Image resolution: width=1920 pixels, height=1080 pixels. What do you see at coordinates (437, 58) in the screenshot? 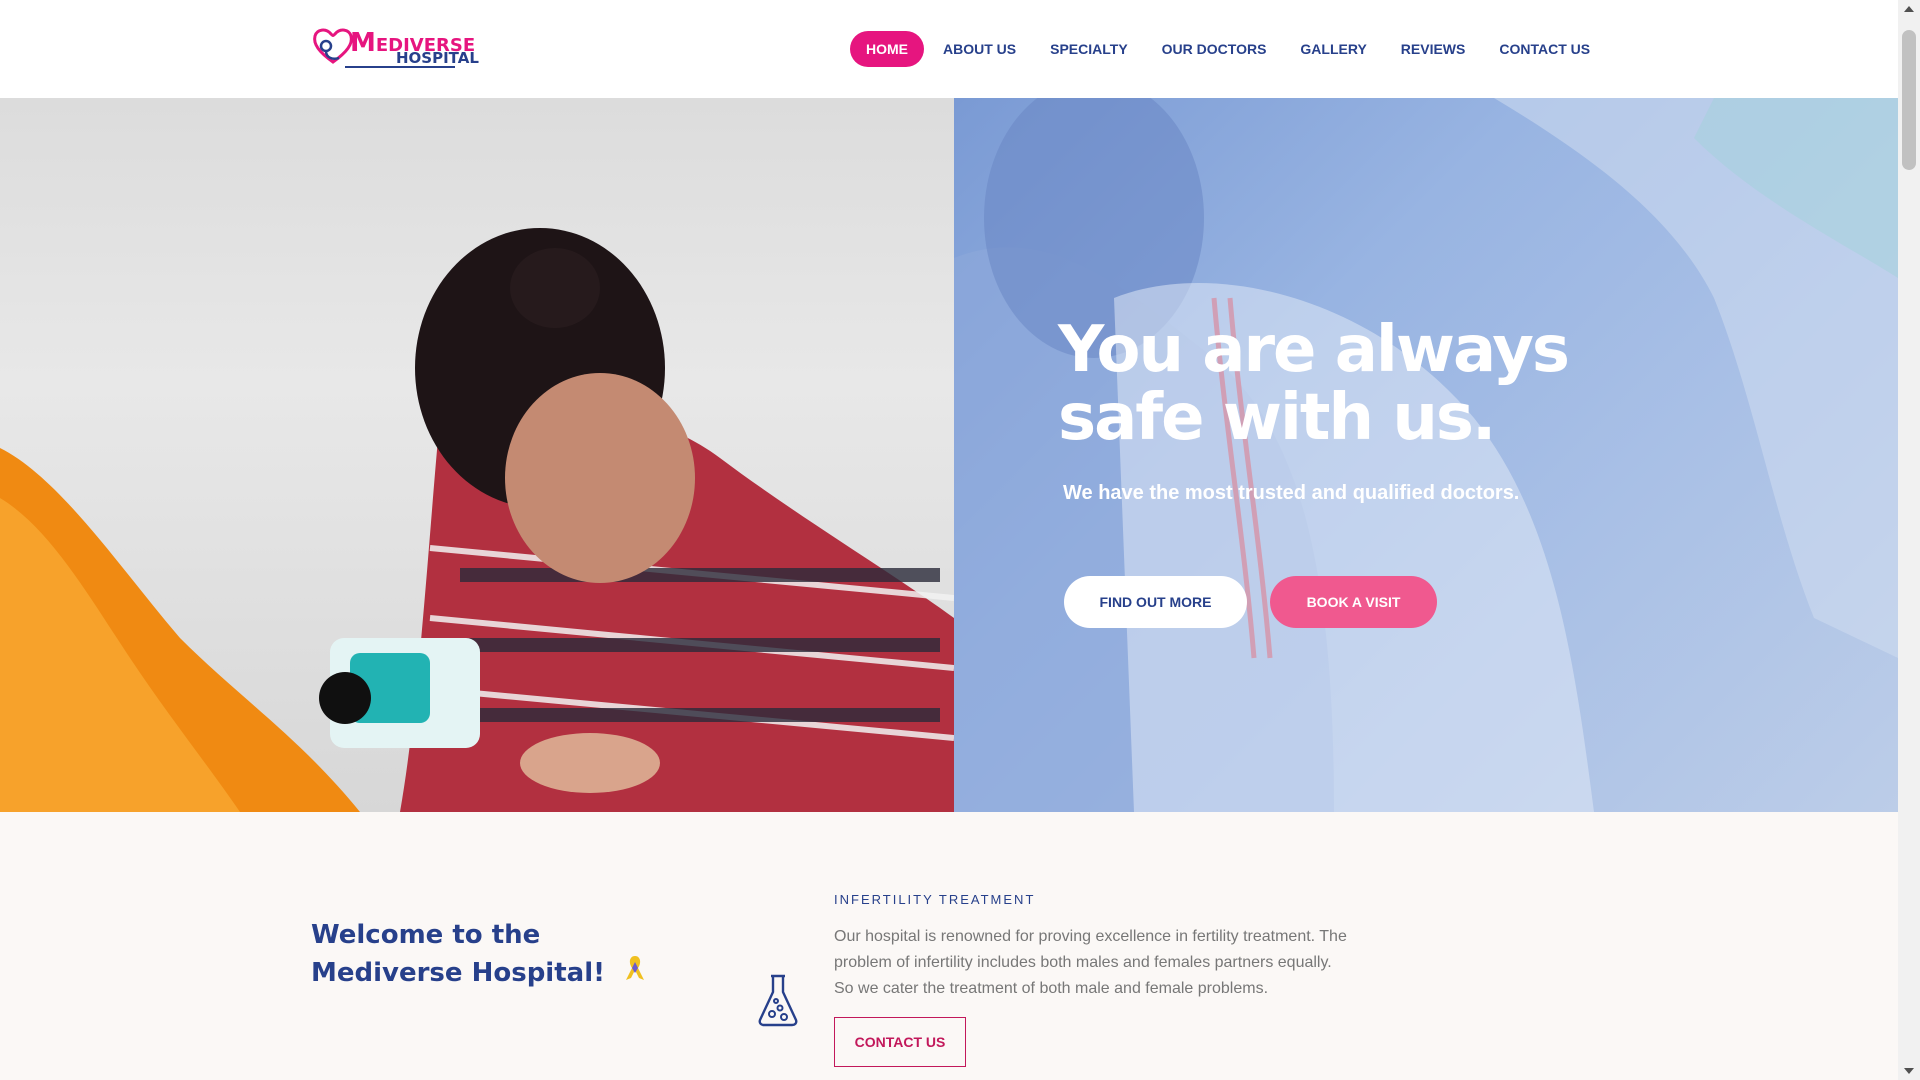
I see `logo-subtext: HOSPITAL` at bounding box center [437, 58].